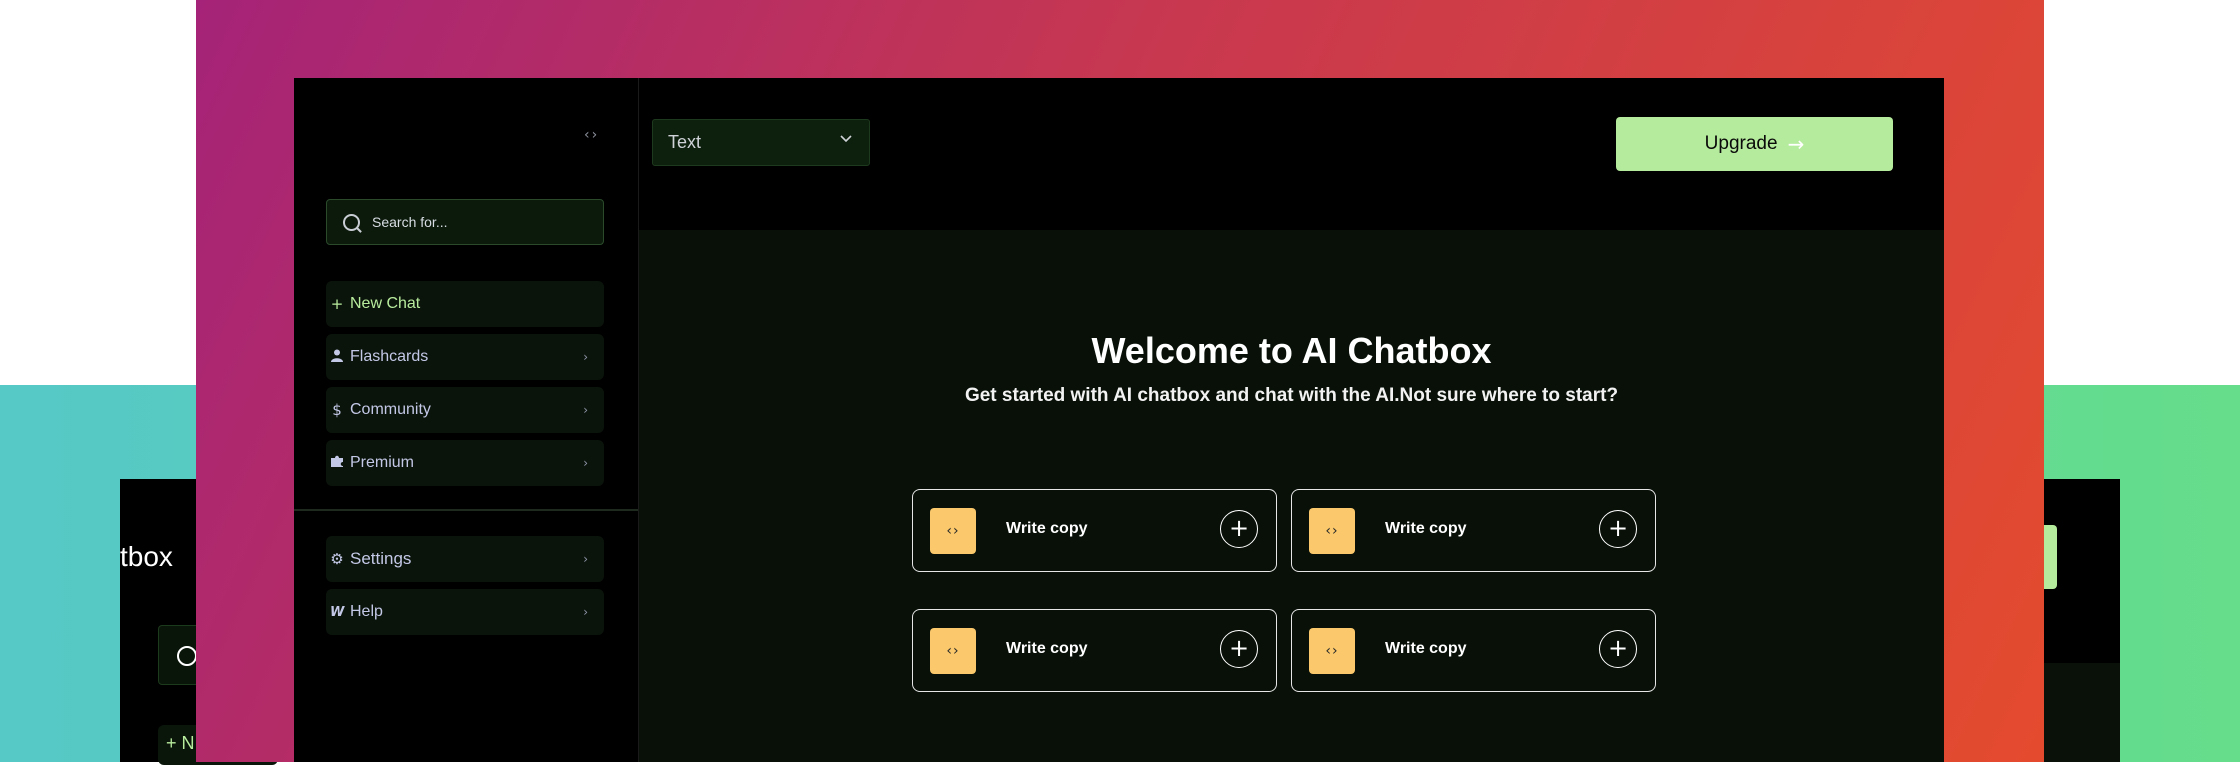 This screenshot has width=2240, height=765. What do you see at coordinates (846, 139) in the screenshot?
I see `chevron-down-icon` at bounding box center [846, 139].